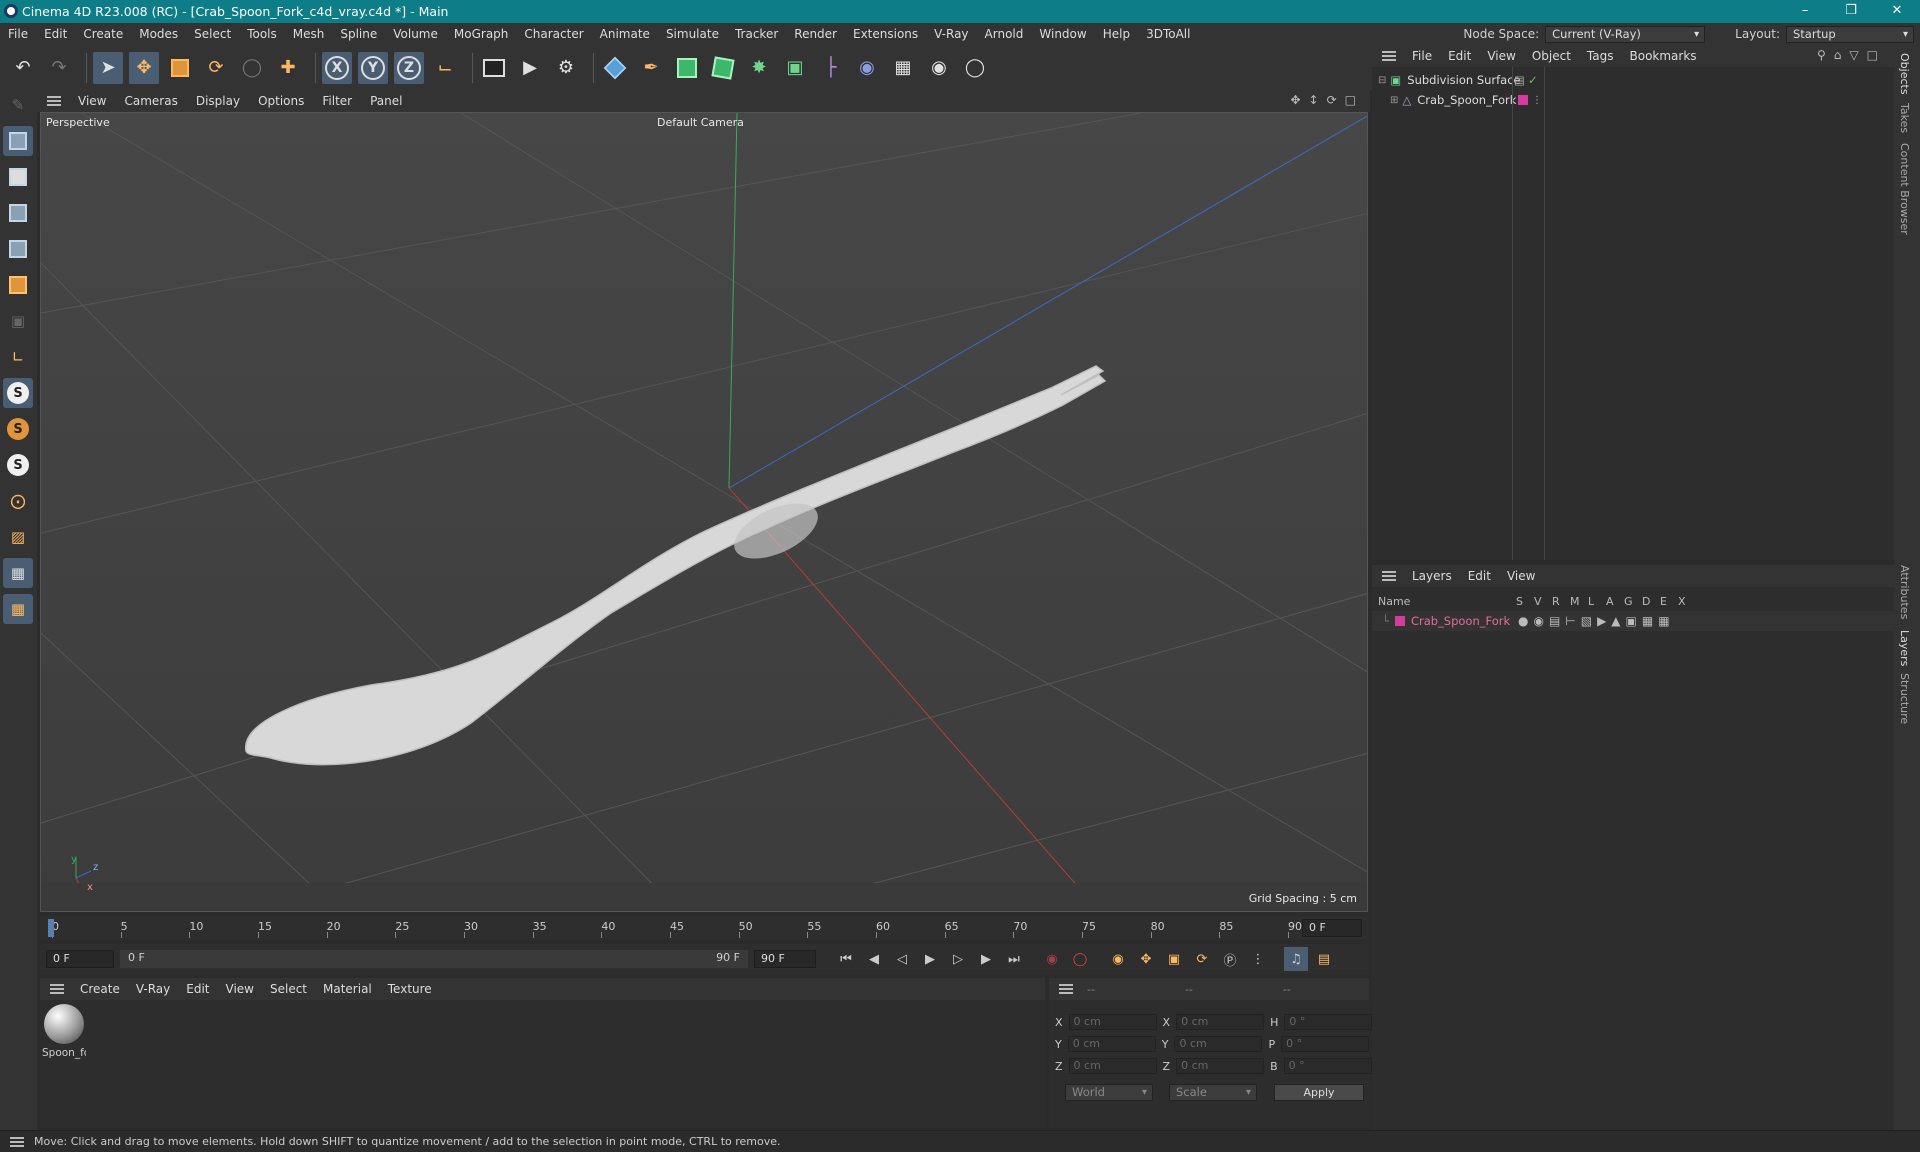 Image resolution: width=1920 pixels, height=1152 pixels. I want to click on magnet-button: ⨀, so click(18, 501).